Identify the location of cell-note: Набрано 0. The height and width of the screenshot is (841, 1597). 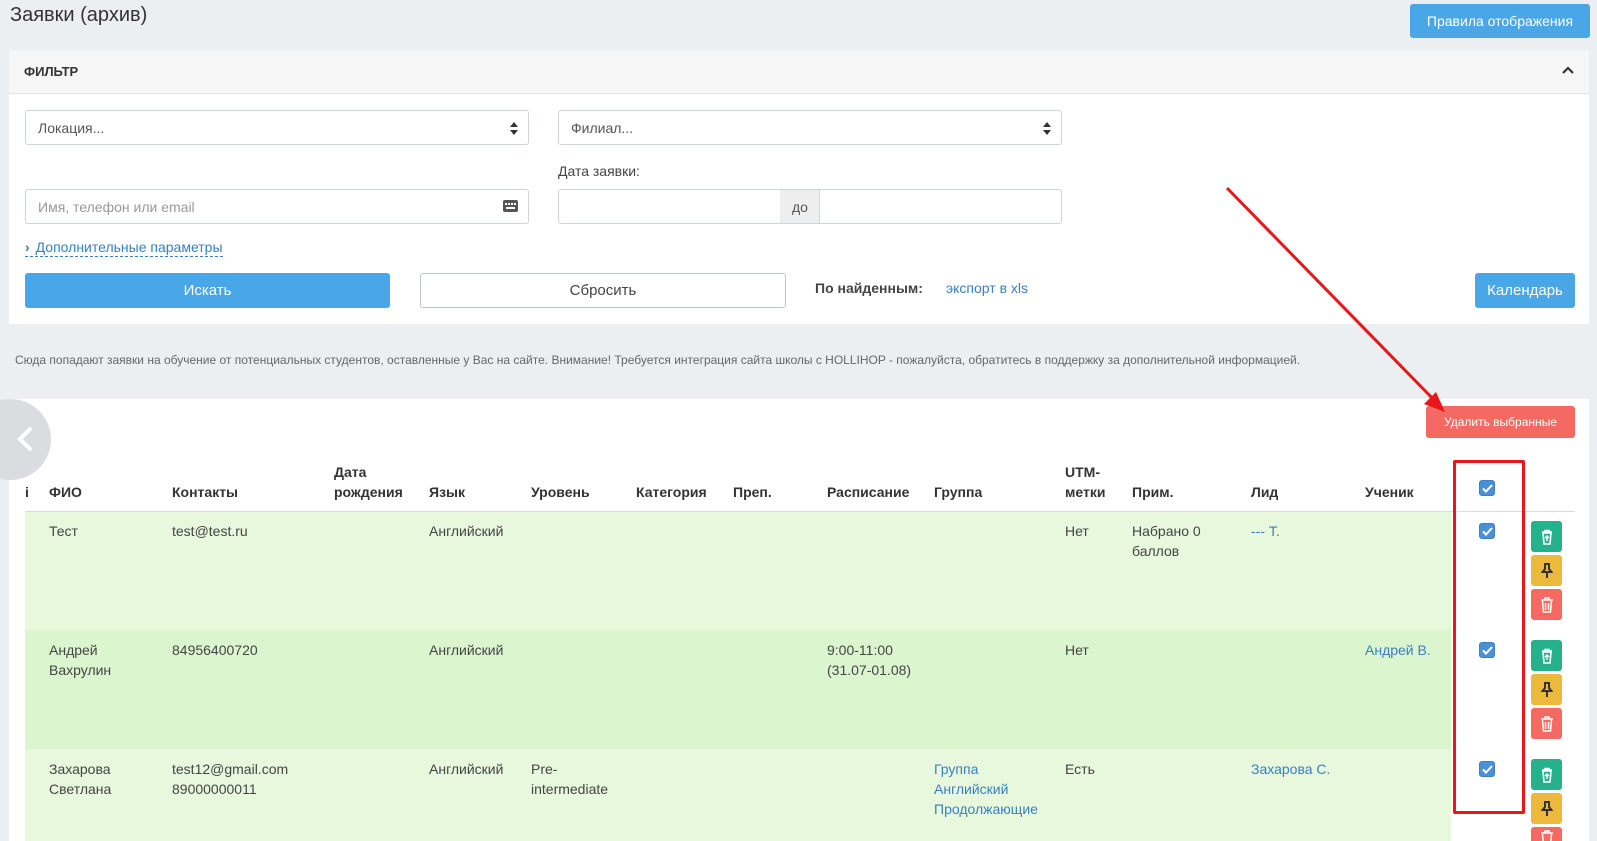
(1166, 531).